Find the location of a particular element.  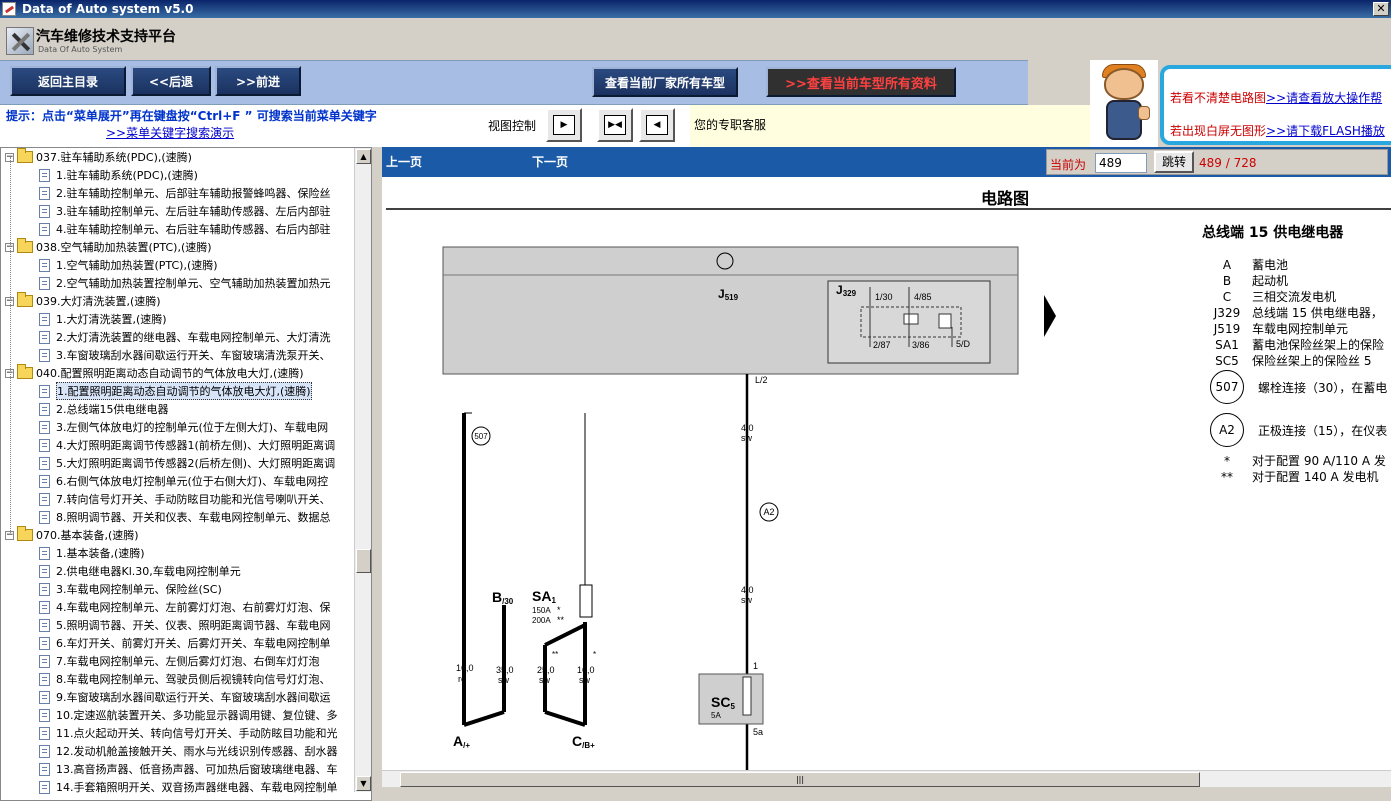

tree-doc-node: 5.大灯照明距离调节传感器2(后桥左侧)、大灯照明距离调 is located at coordinates (187, 463).